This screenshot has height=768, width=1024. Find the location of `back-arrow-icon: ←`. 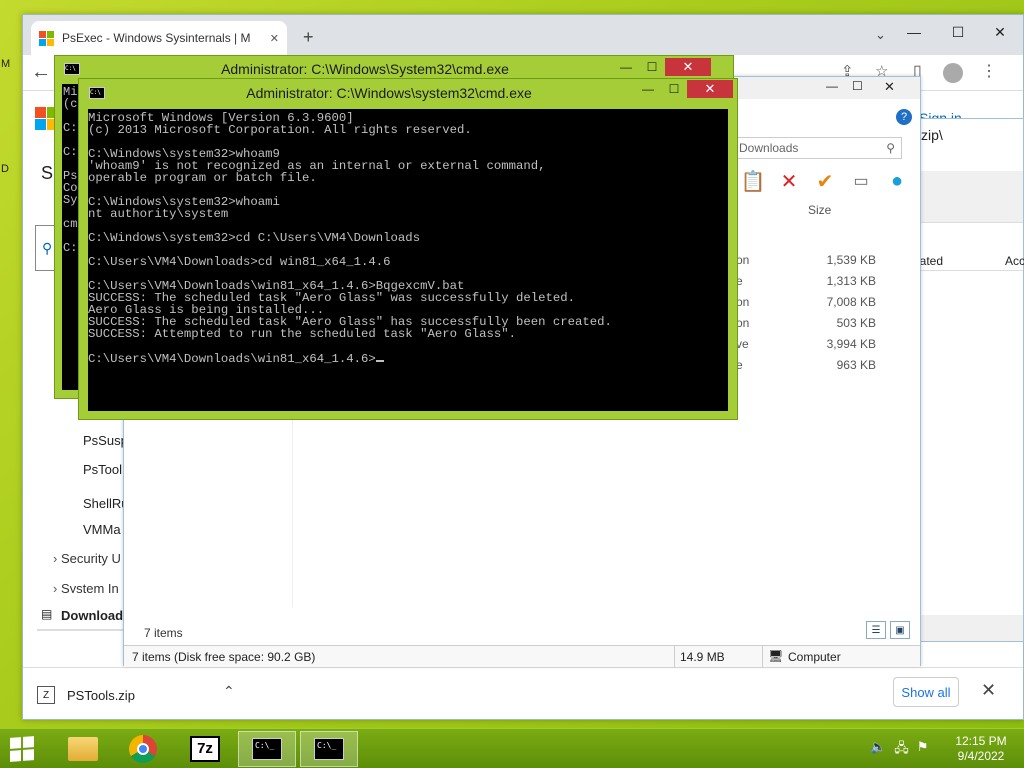

back-arrow-icon: ← is located at coordinates (41, 72).